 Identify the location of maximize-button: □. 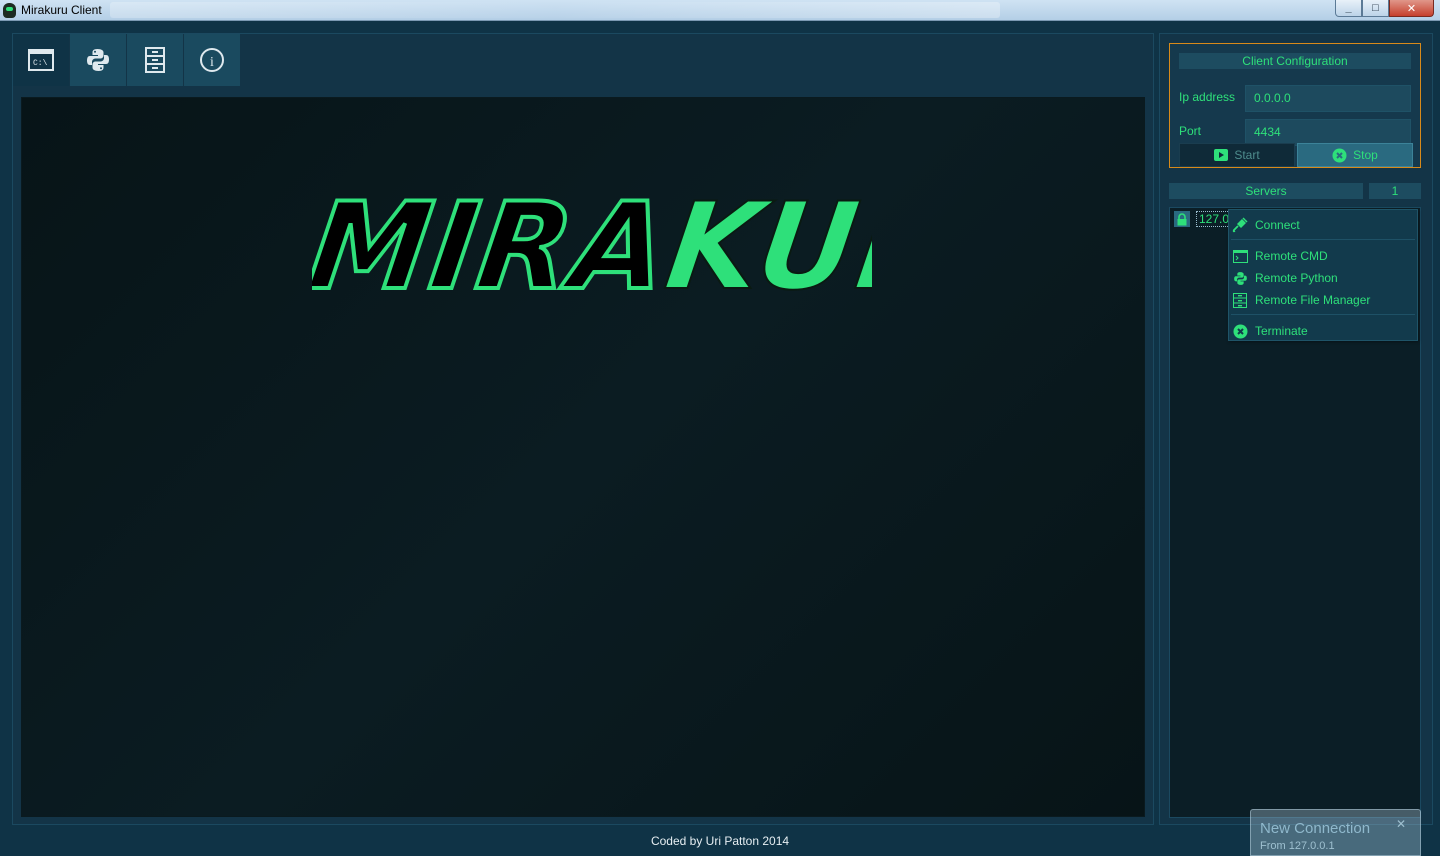
(1375, 8).